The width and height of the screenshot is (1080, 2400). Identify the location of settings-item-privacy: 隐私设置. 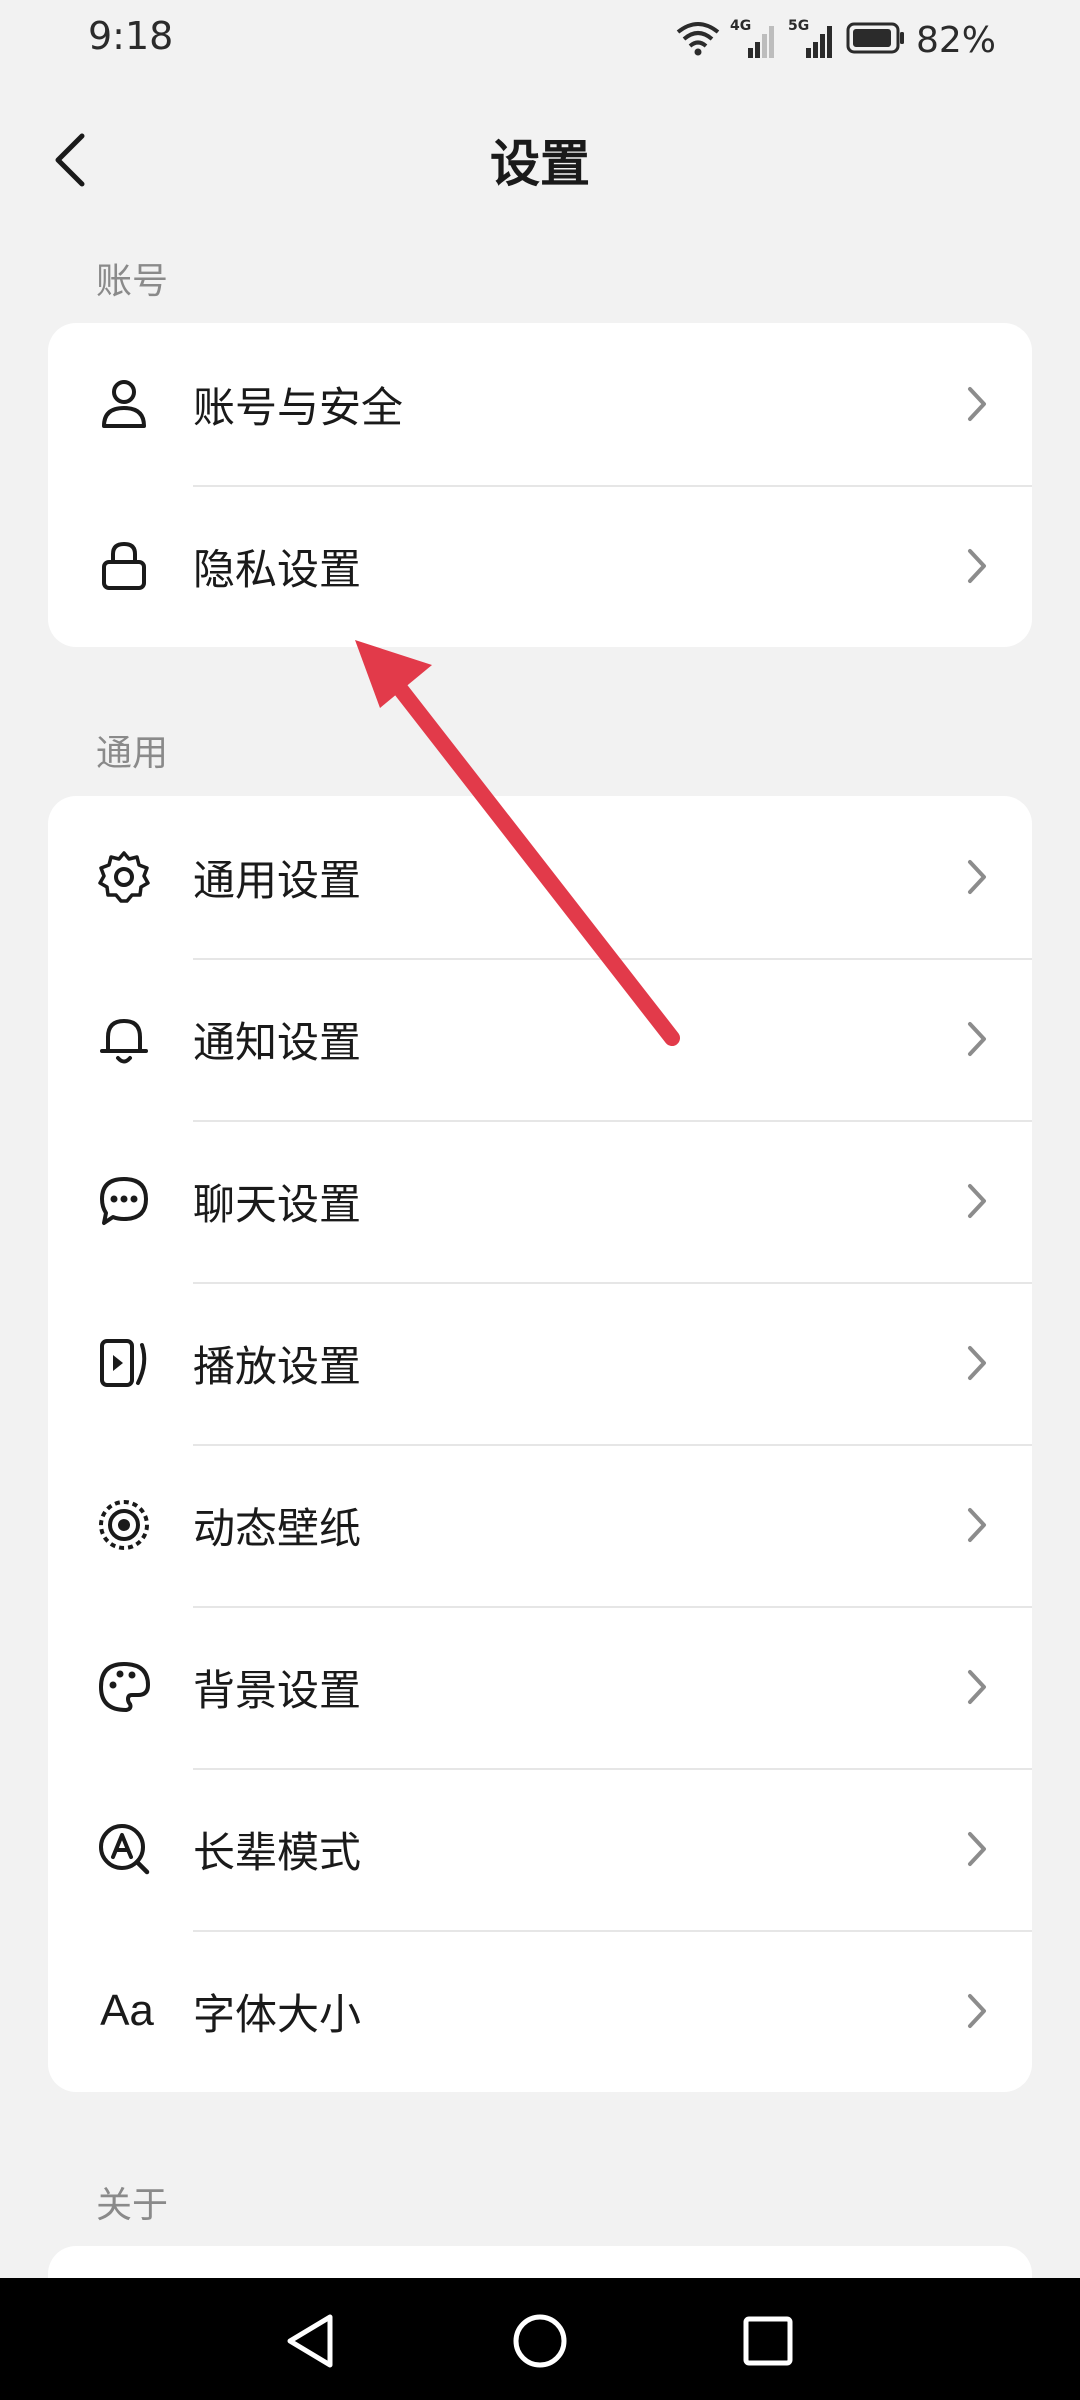
(540, 566).